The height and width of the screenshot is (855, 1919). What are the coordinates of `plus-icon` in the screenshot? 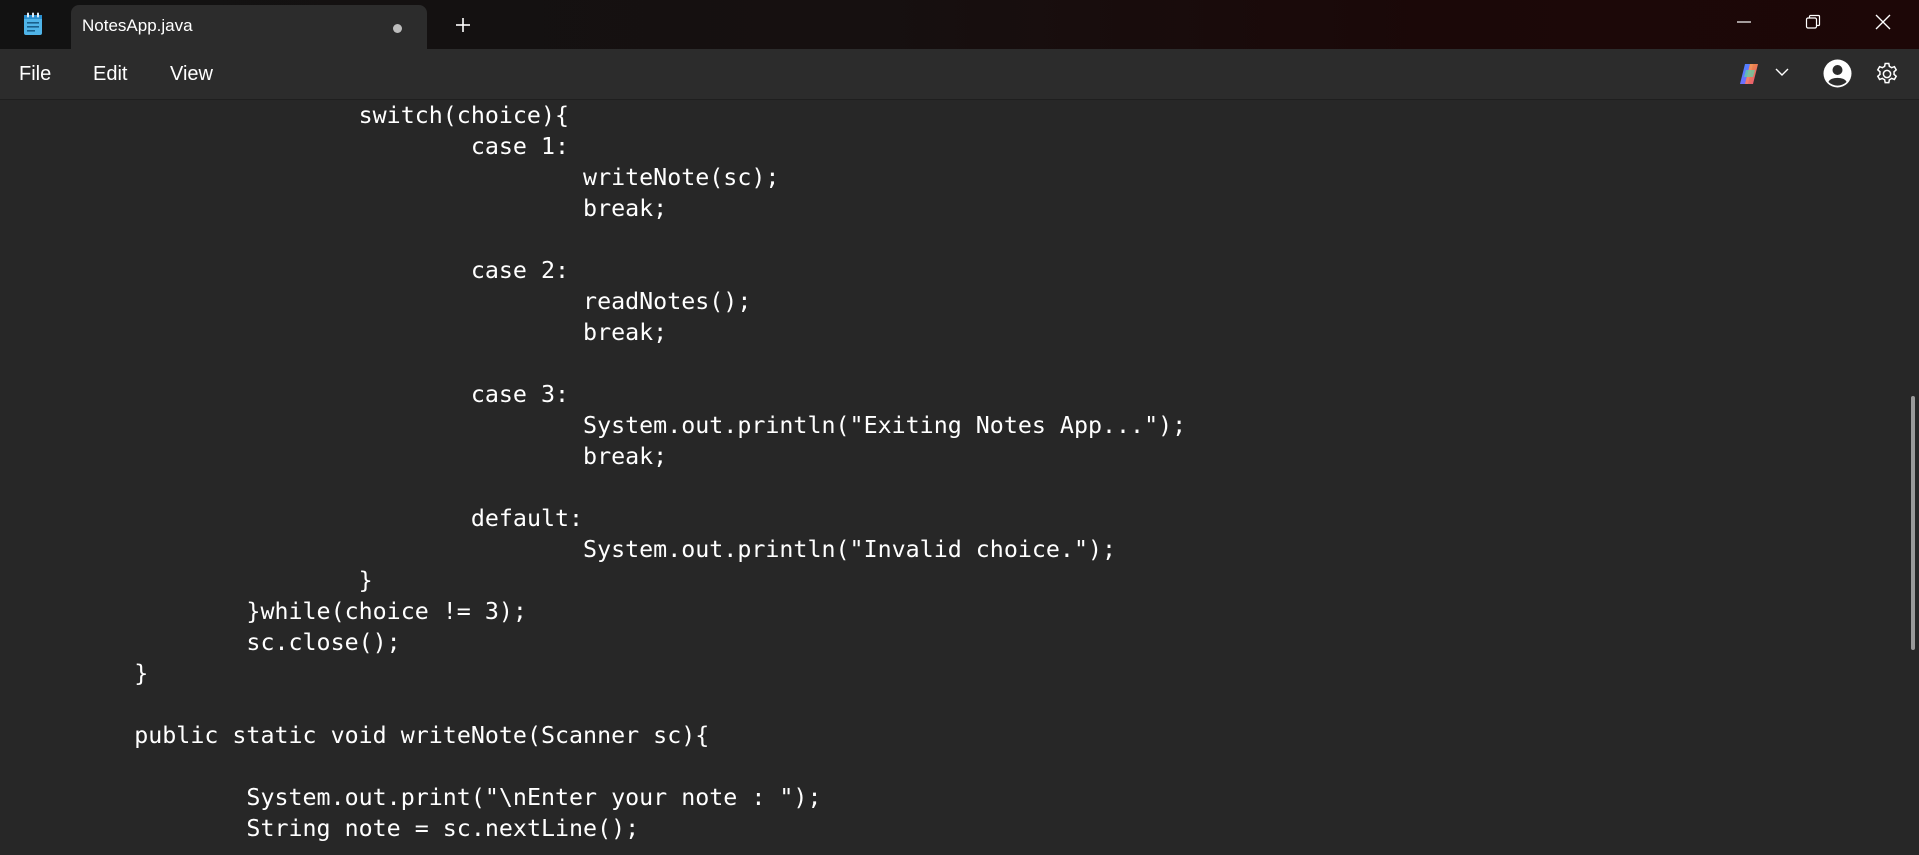 It's located at (463, 25).